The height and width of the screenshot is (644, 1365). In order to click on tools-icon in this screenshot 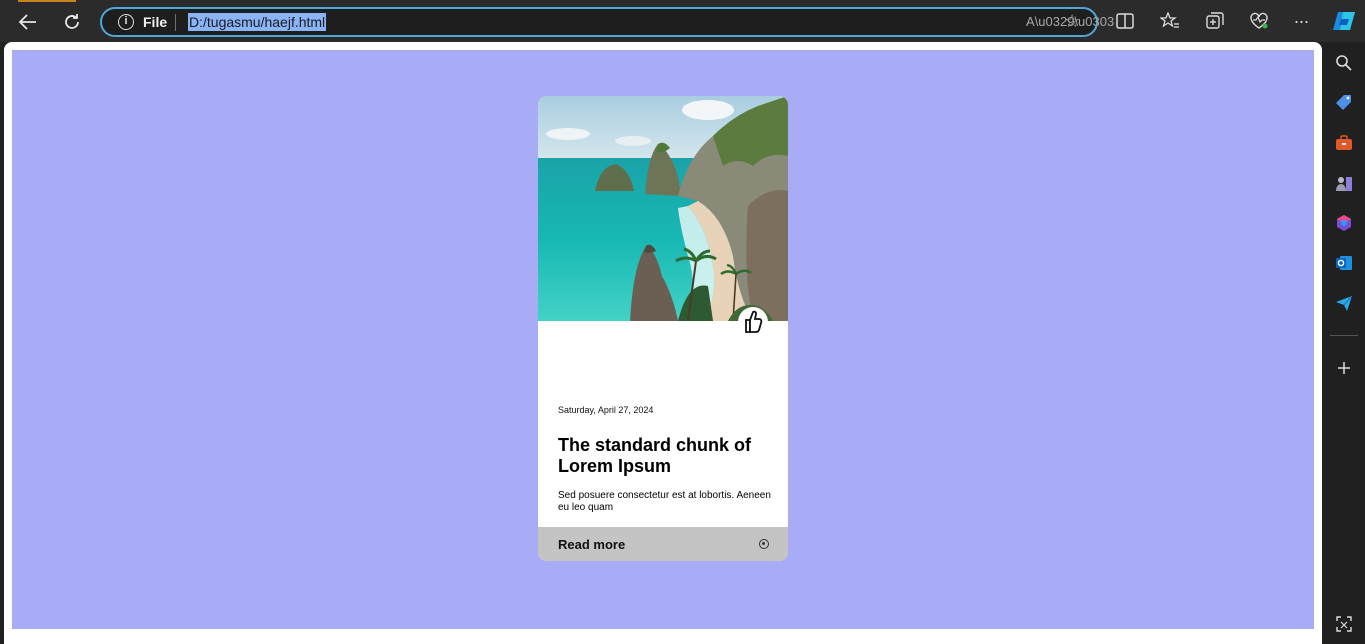, I will do `click(1344, 142)`.